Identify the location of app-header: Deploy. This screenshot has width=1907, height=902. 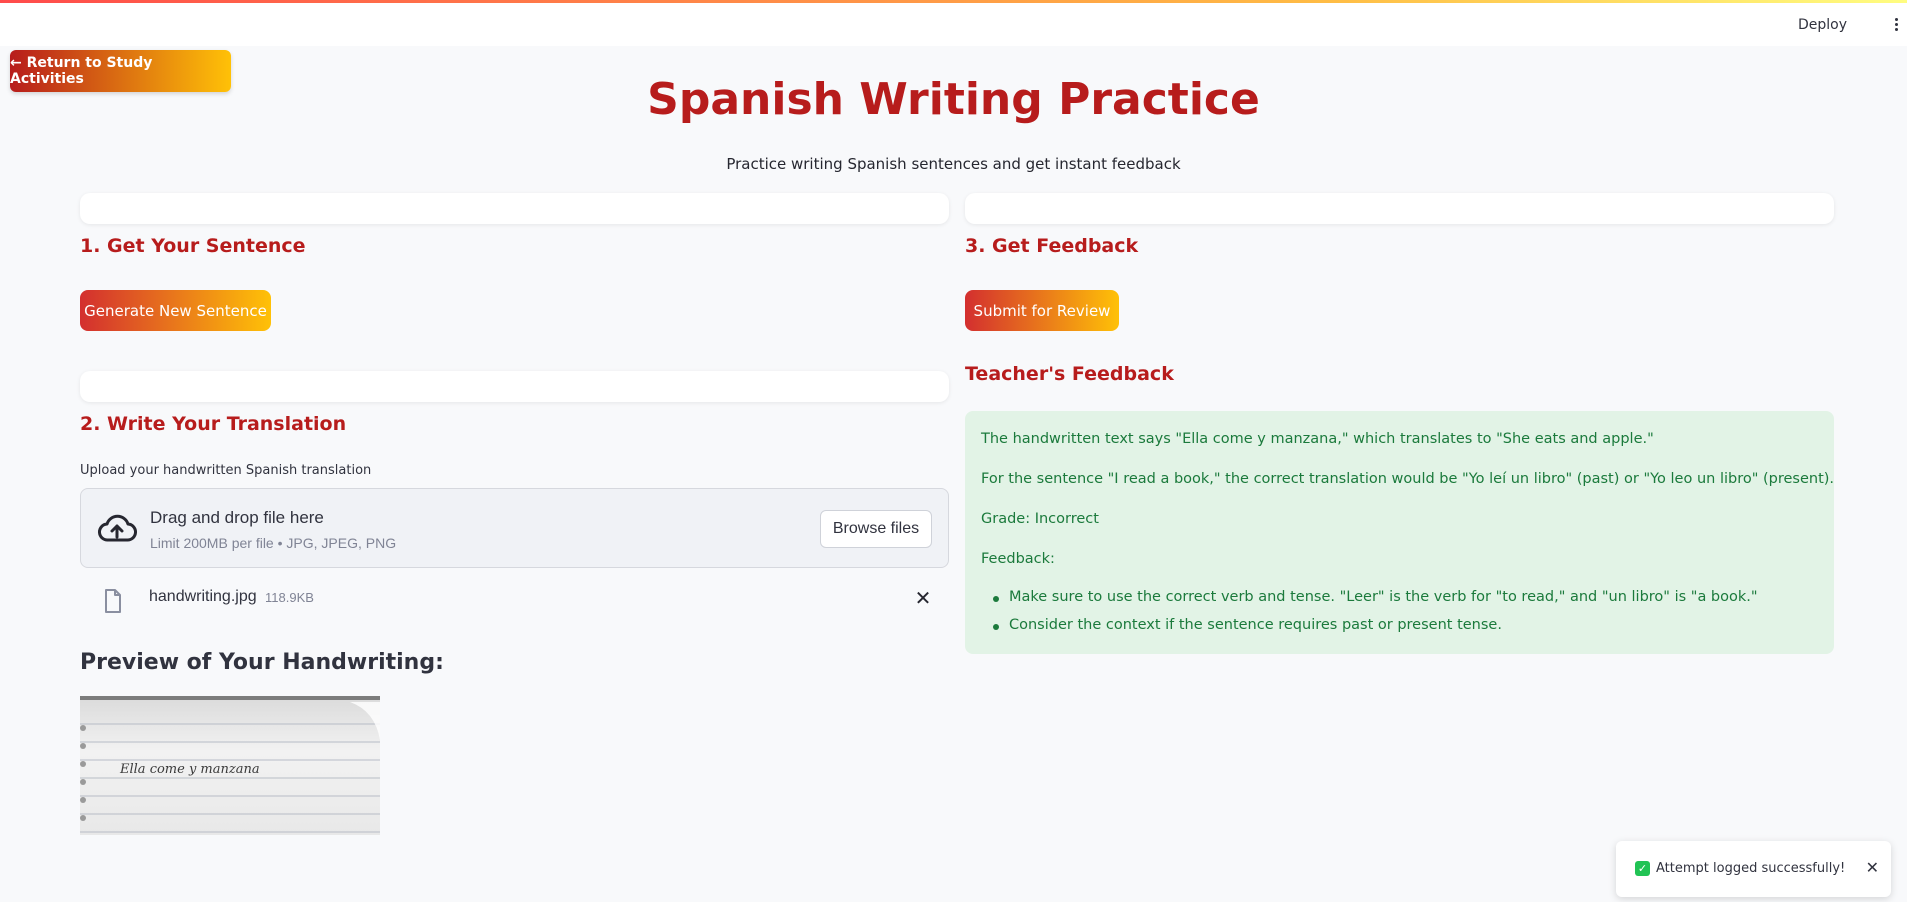
(953, 24).